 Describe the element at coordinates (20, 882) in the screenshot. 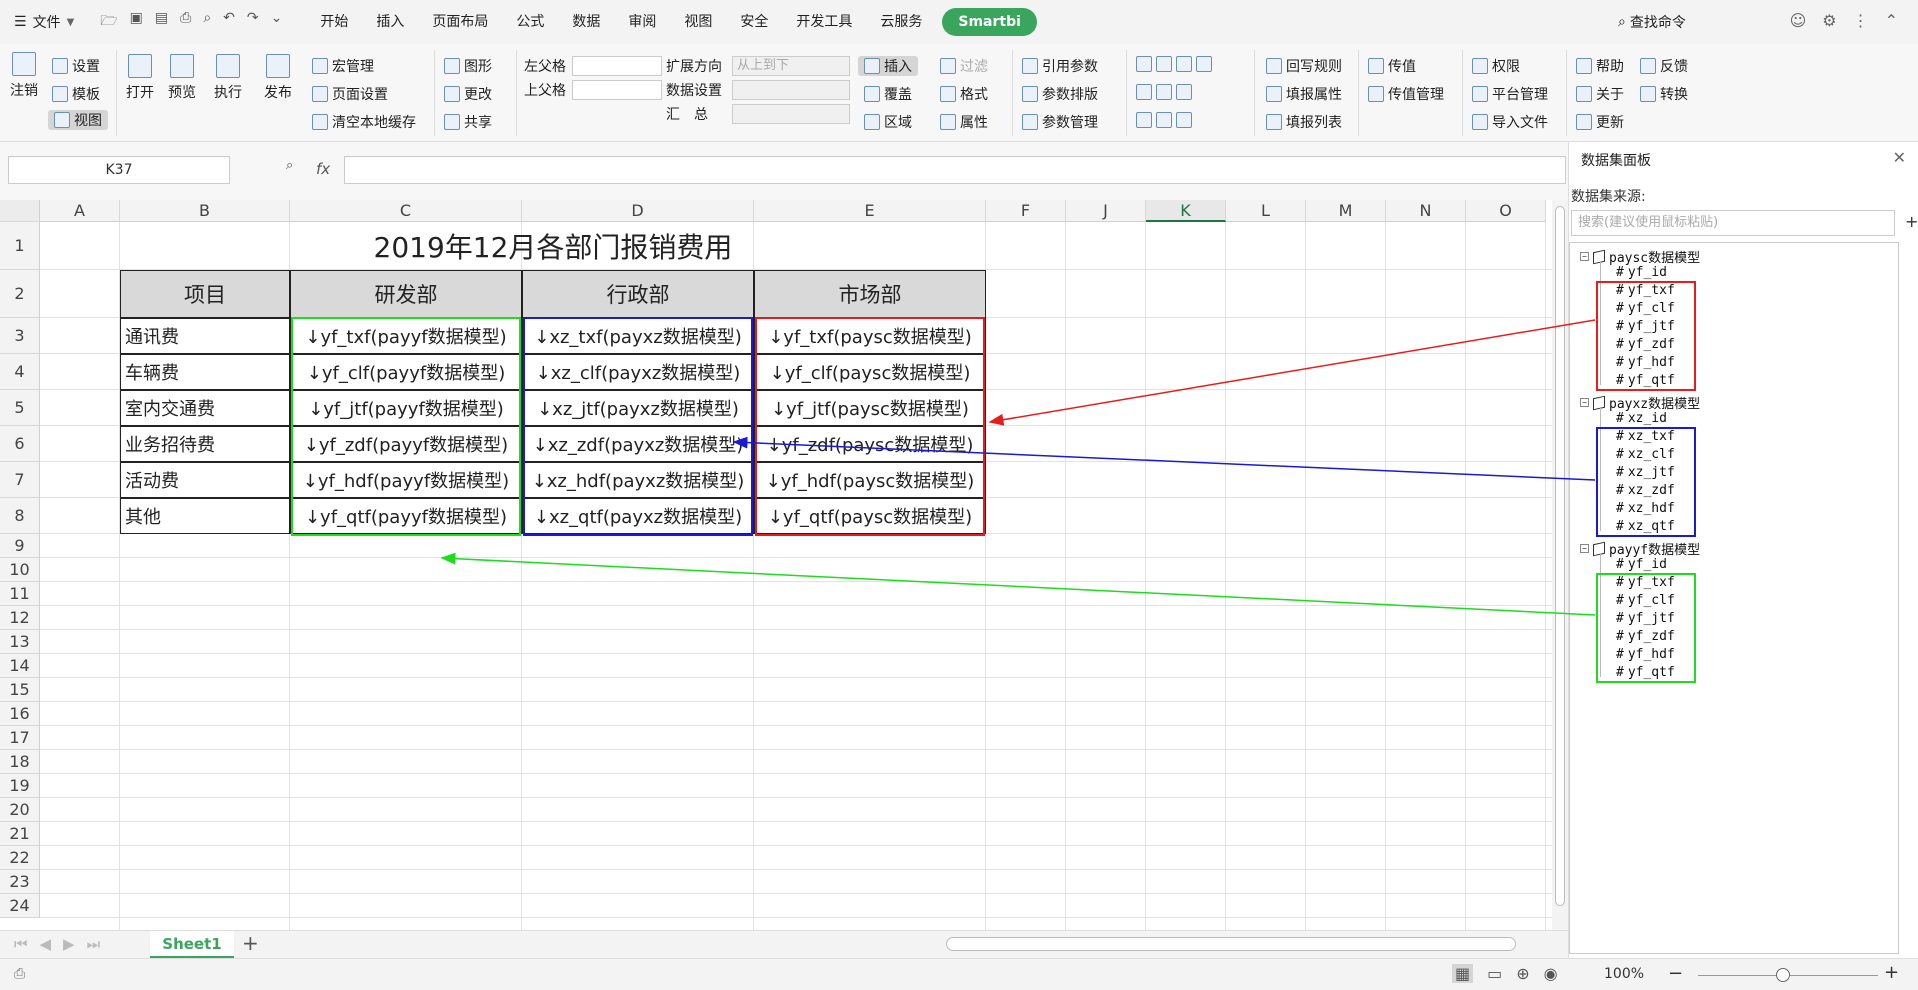

I see `row-header-23: 23` at that location.